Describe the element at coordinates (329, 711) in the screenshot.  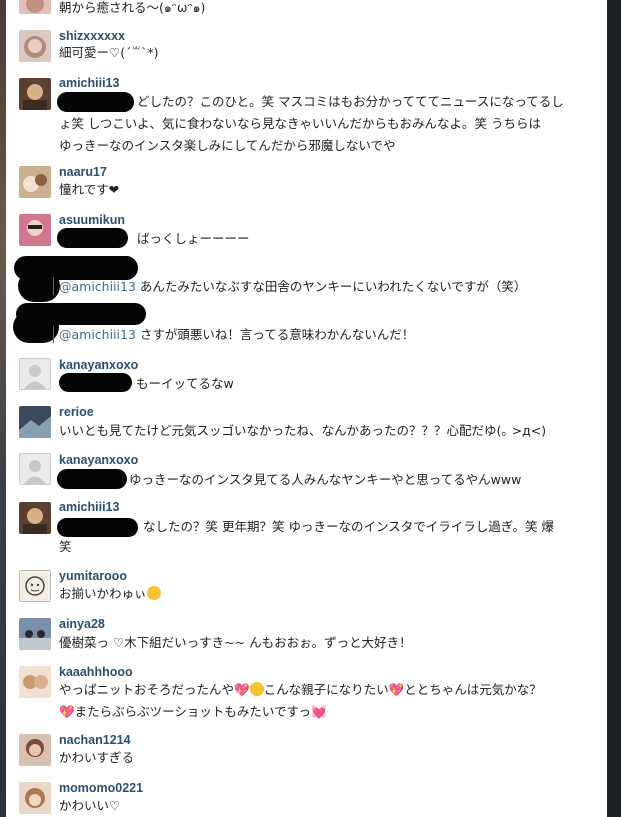
I see `comment-text-line: 💖またらぶらぶツーショットもみたいですっ💓` at that location.